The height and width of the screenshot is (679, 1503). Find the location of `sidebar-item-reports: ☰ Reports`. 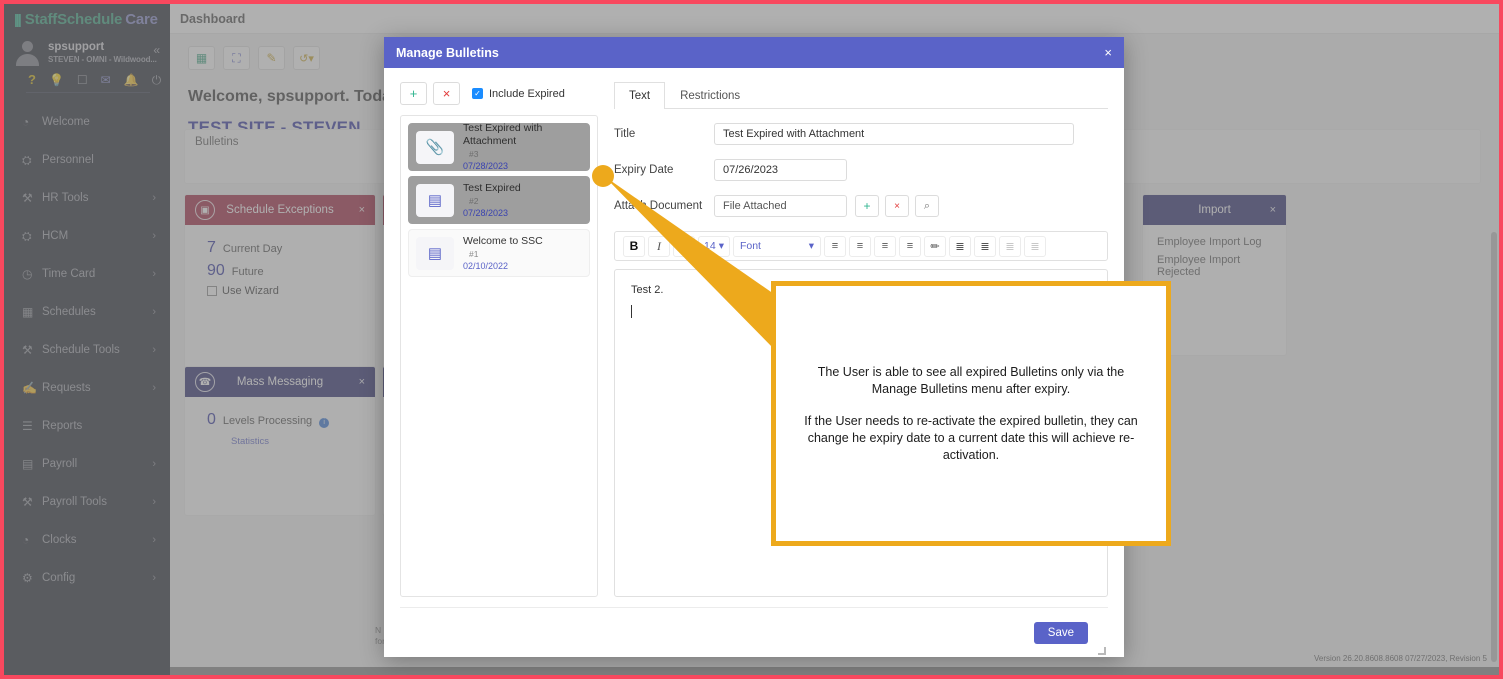

sidebar-item-reports: ☰ Reports is located at coordinates (87, 426).